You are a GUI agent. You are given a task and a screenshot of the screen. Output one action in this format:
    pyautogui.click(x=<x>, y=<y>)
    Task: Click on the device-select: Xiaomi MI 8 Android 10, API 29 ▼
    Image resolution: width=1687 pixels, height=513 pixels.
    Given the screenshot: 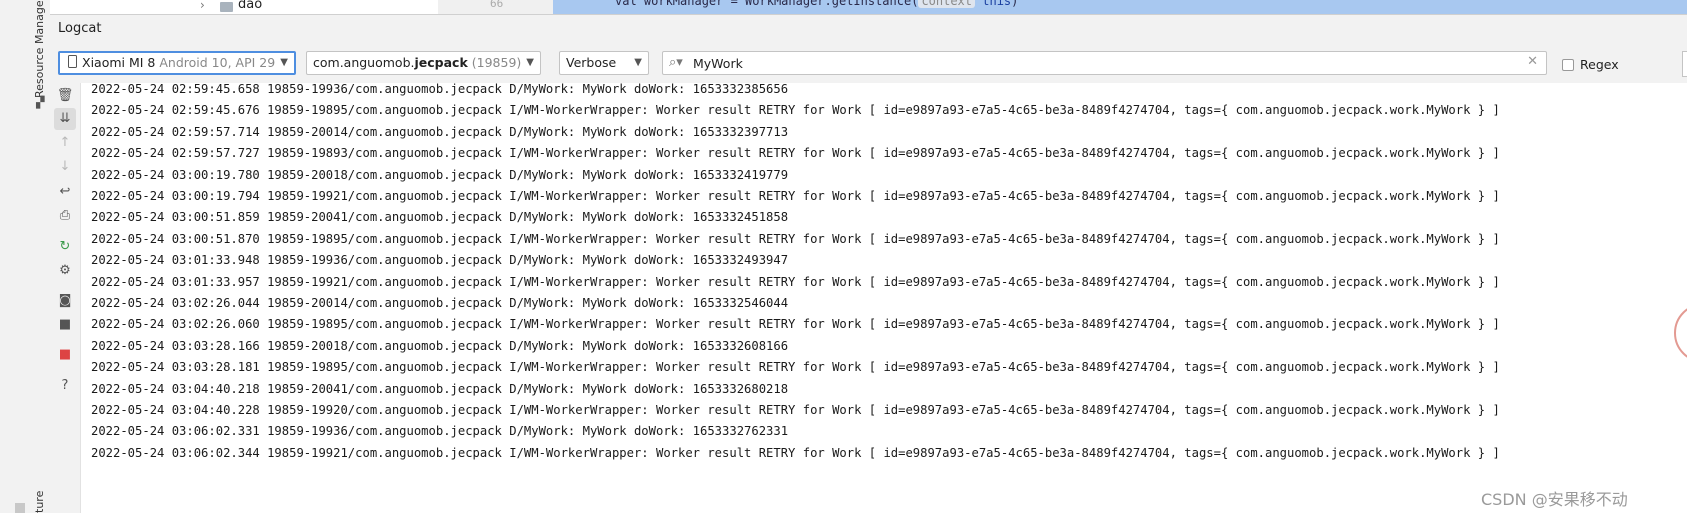 What is the action you would take?
    pyautogui.click(x=177, y=63)
    